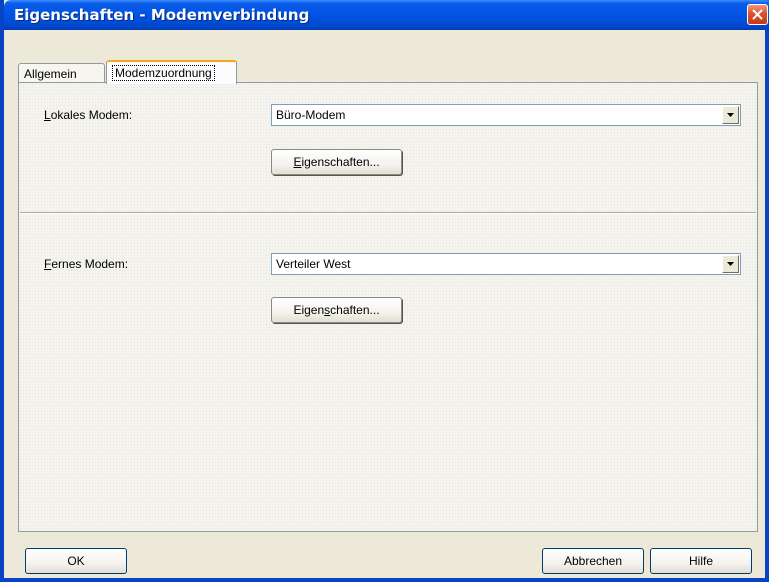  I want to click on tab-allgemein-label: Allgemein, so click(50, 74).